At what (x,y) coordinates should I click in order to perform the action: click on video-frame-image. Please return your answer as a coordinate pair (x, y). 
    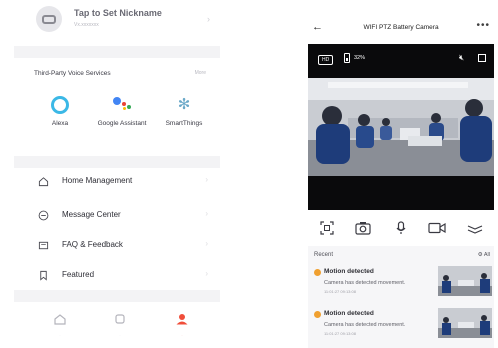
    Looking at the image, I should click on (401, 127).